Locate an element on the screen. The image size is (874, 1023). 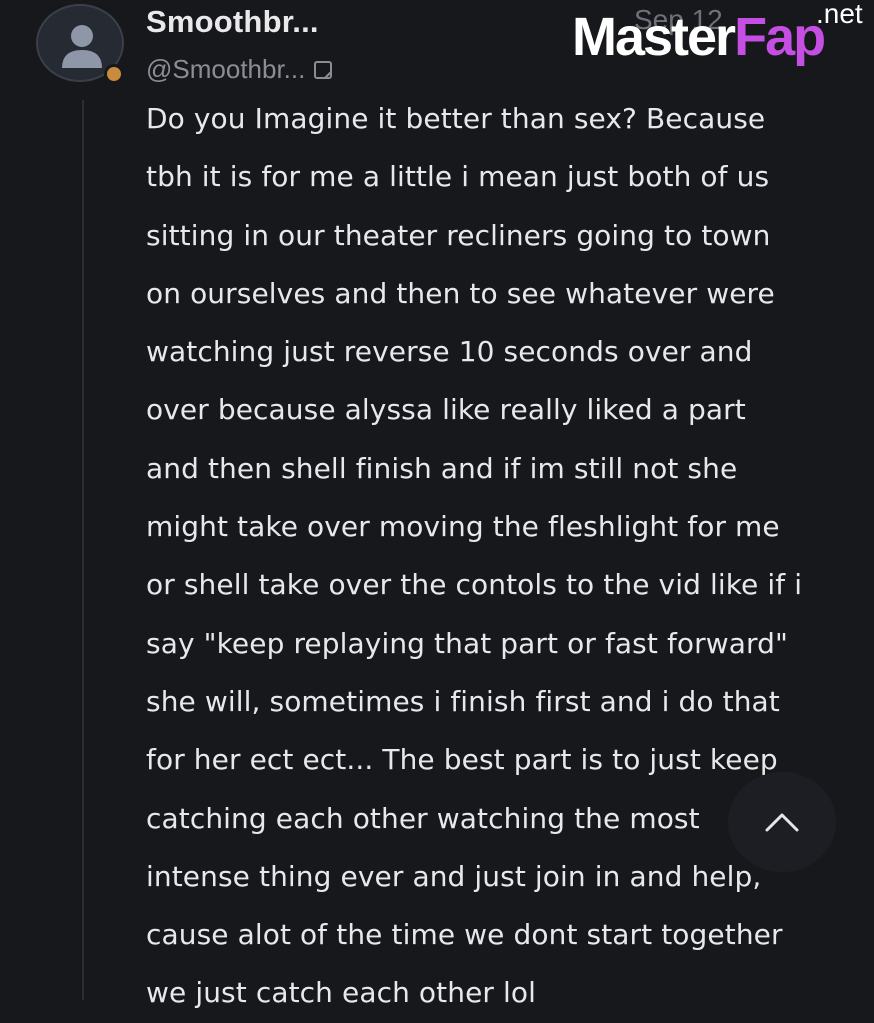
chevron-up-icon is located at coordinates (782, 822).